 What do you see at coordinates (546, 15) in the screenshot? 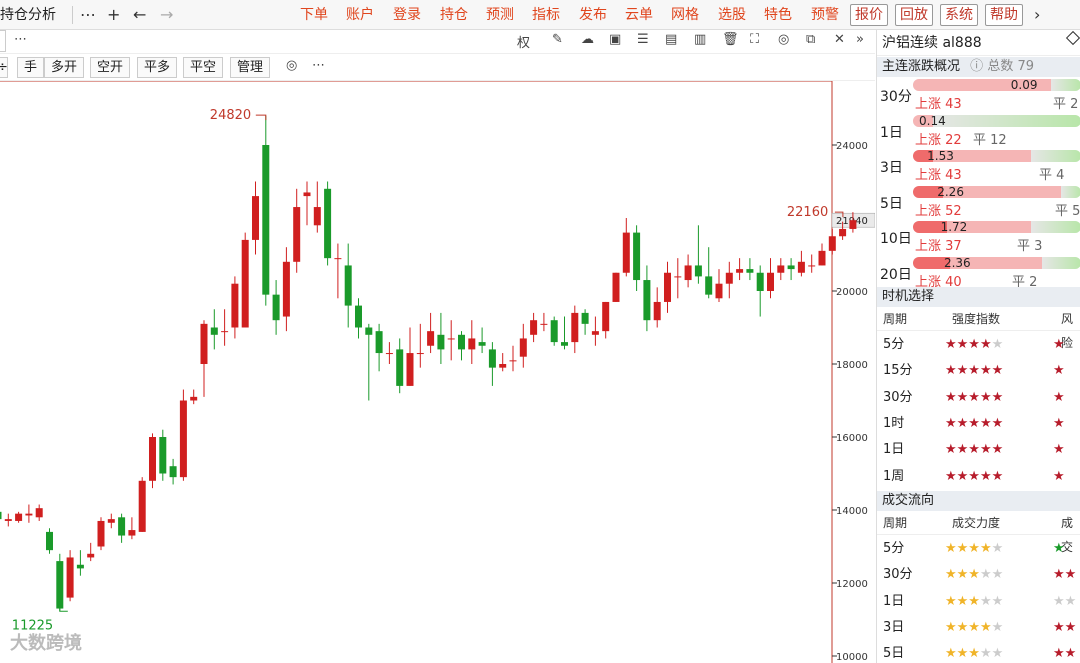
I see `menu-item-5: 指标` at bounding box center [546, 15].